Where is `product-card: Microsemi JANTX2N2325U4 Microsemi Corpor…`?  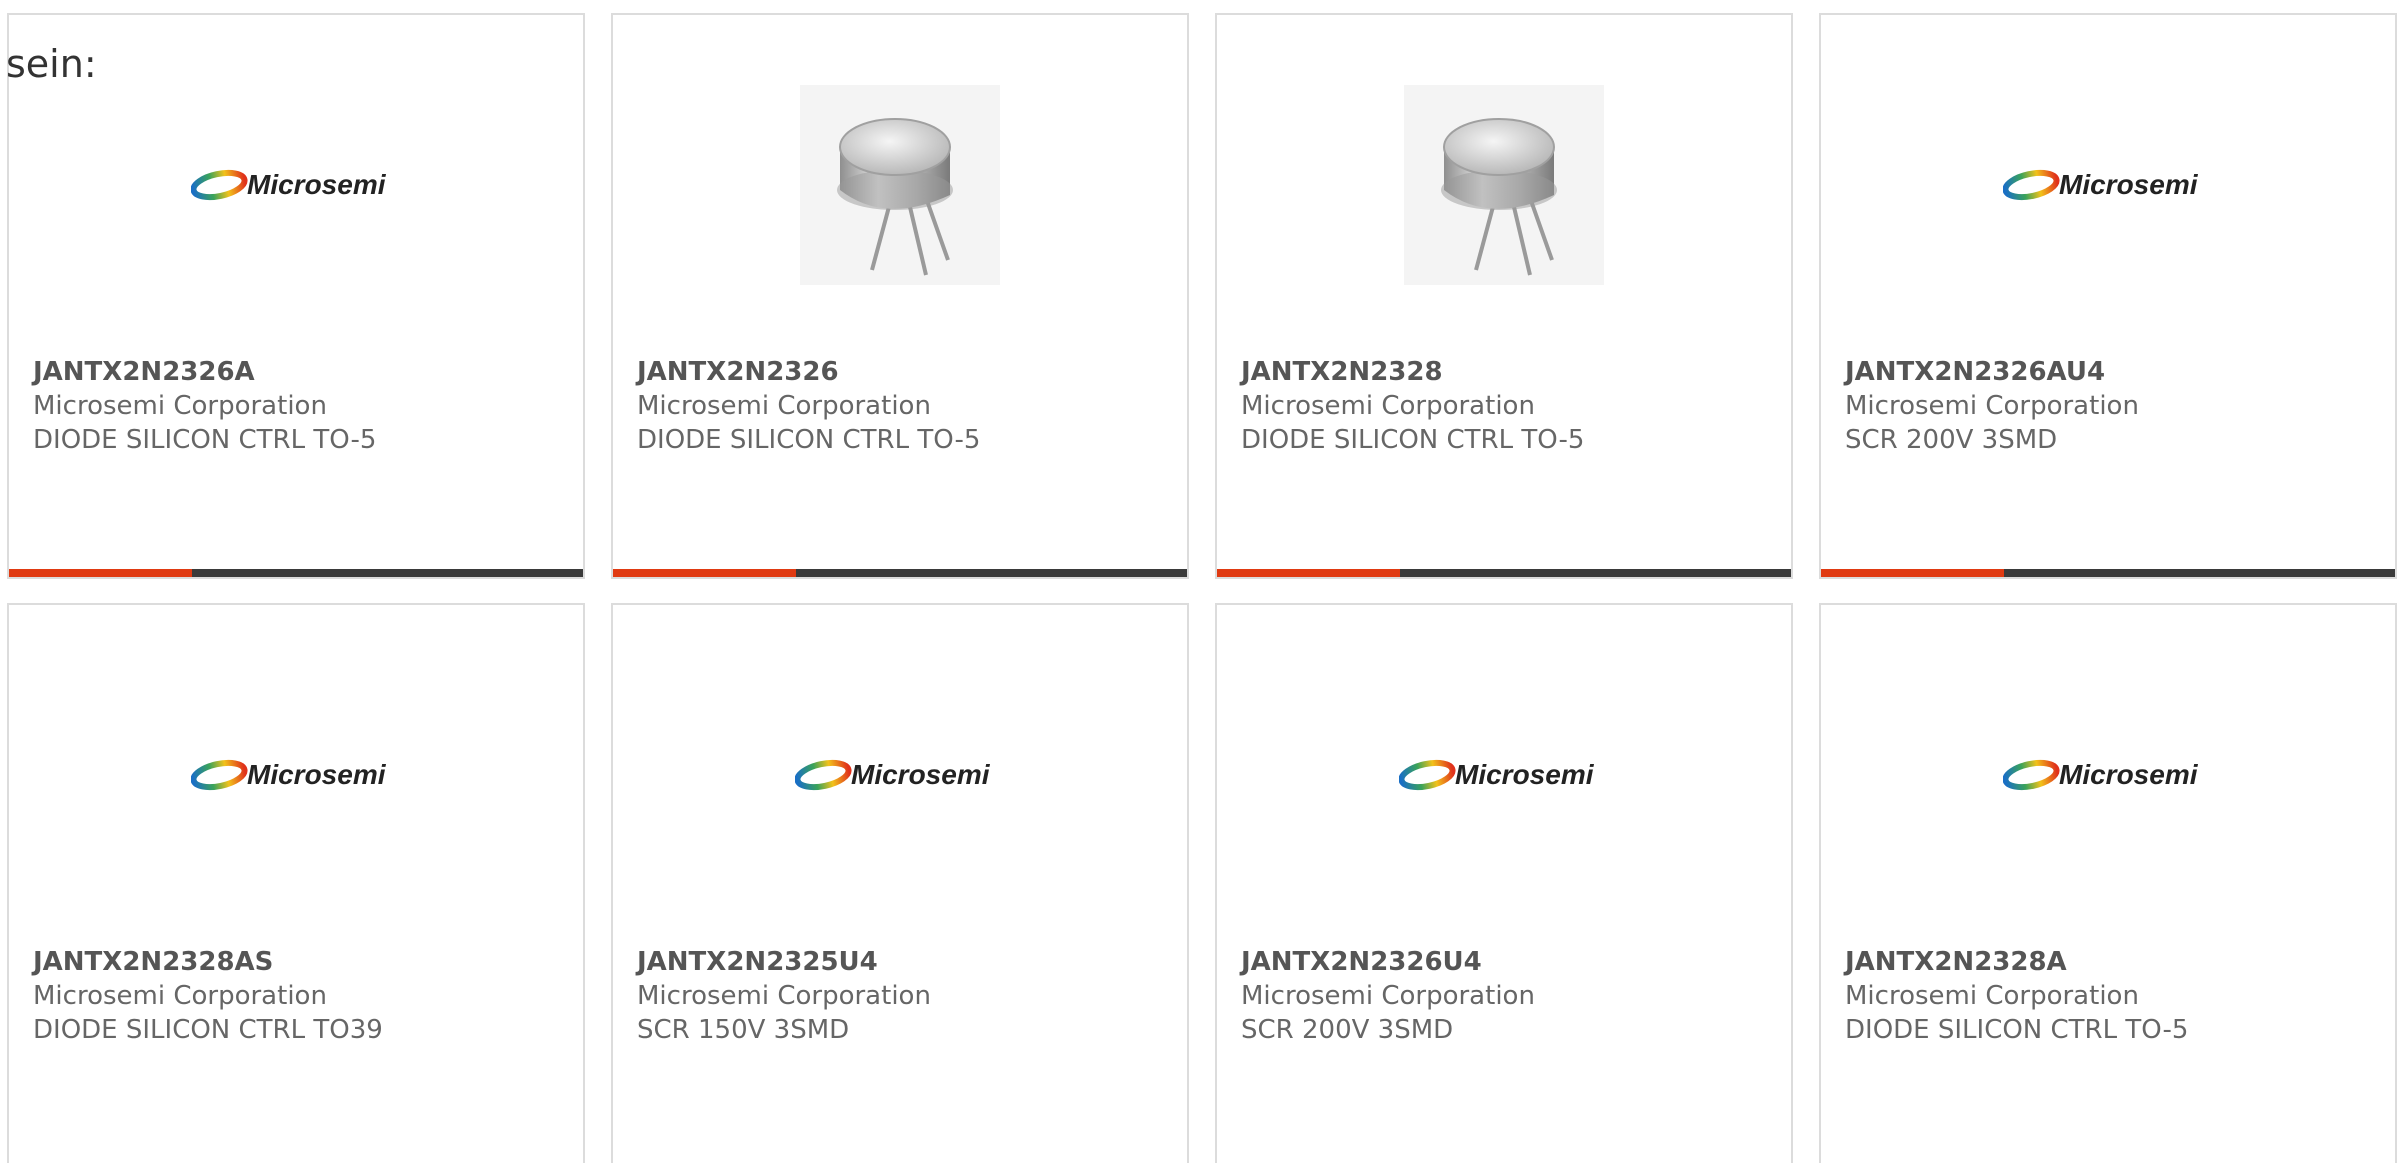 product-card: Microsemi JANTX2N2325U4 Microsemi Corpor… is located at coordinates (900, 883).